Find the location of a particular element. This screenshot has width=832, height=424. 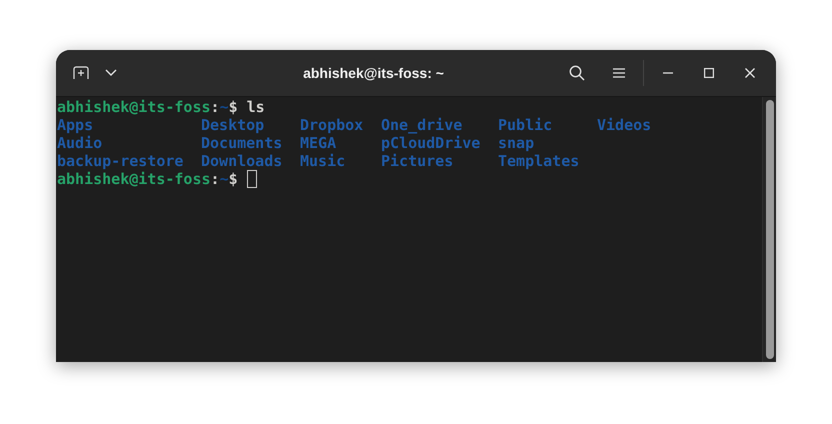

search-icon is located at coordinates (577, 73).